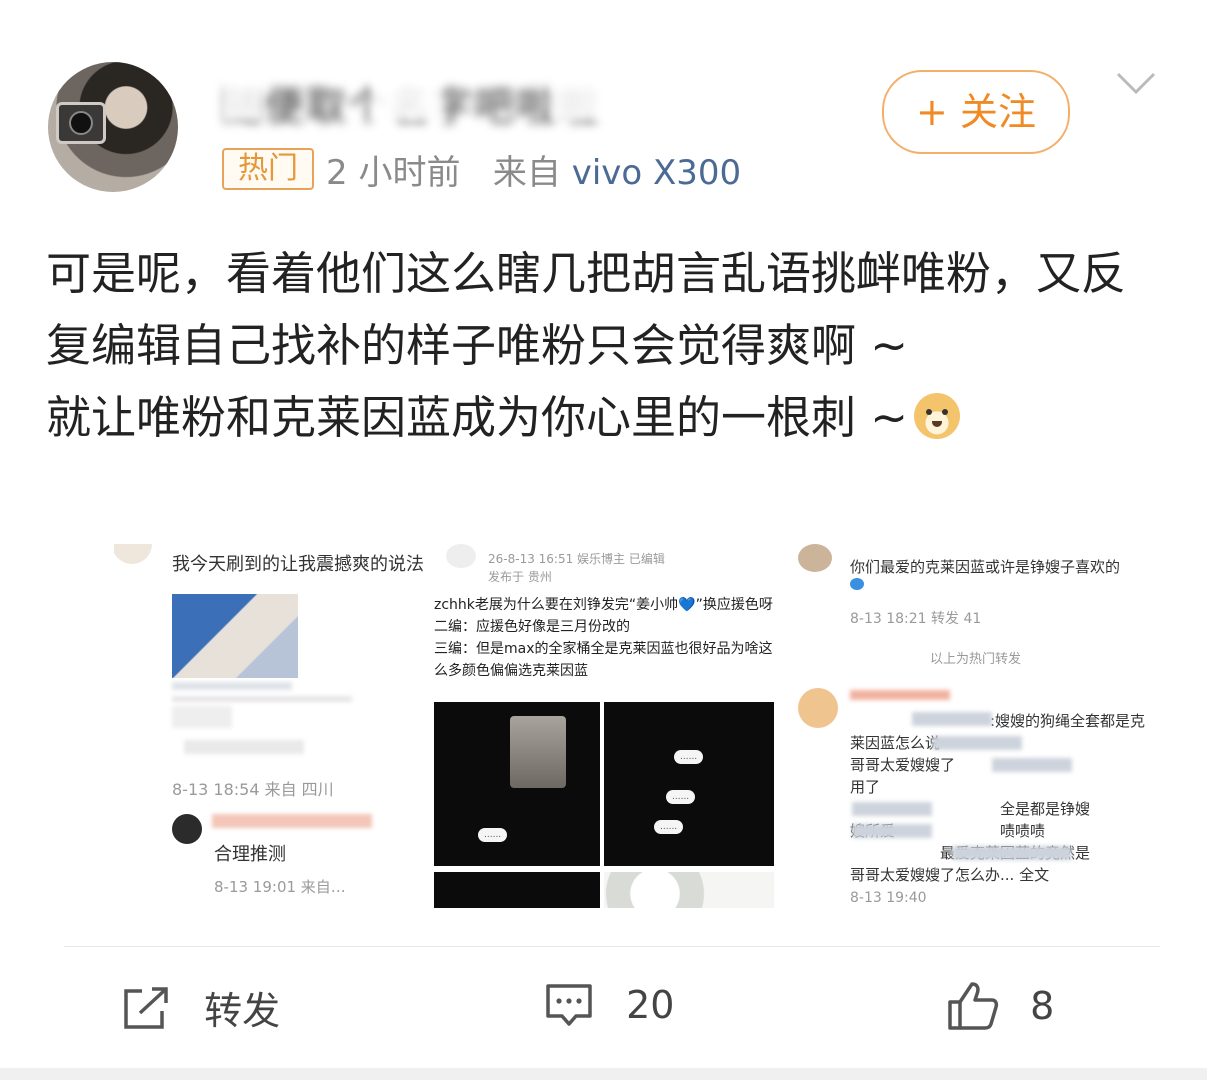 This screenshot has width=1207, height=1080. Describe the element at coordinates (603, 1074) in the screenshot. I see `footer-strip` at that location.